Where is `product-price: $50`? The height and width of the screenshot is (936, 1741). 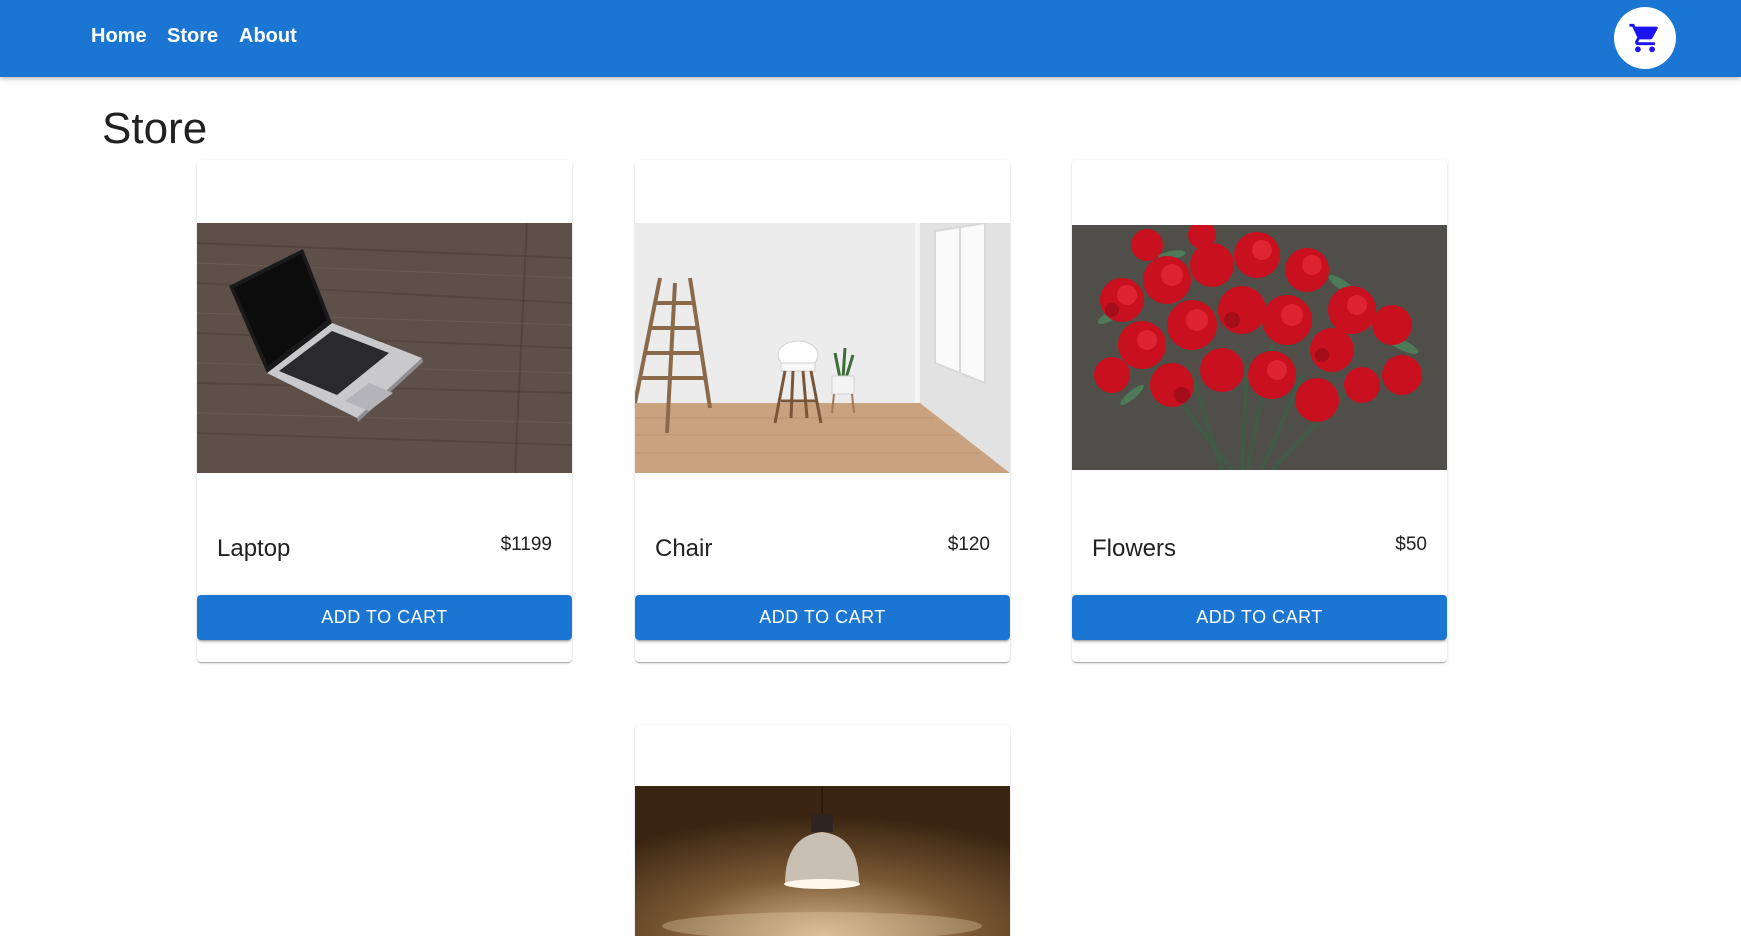
product-price: $50 is located at coordinates (1411, 544).